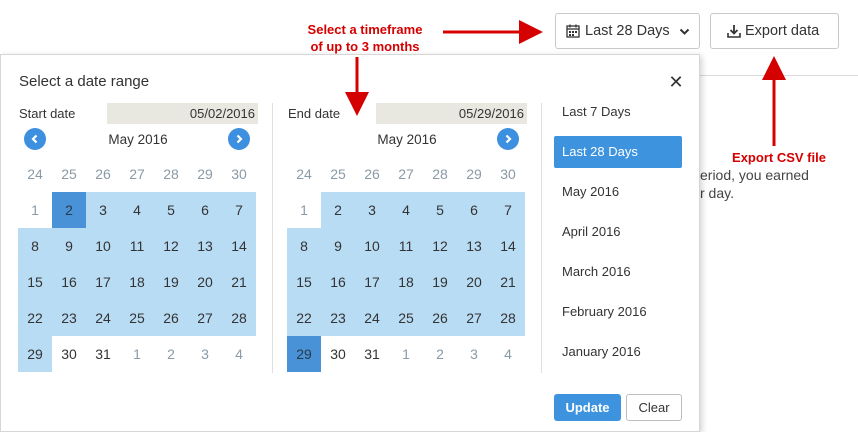 The height and width of the screenshot is (432, 858). What do you see at coordinates (182, 113) in the screenshot?
I see `start-date-field: 05/02/2016` at bounding box center [182, 113].